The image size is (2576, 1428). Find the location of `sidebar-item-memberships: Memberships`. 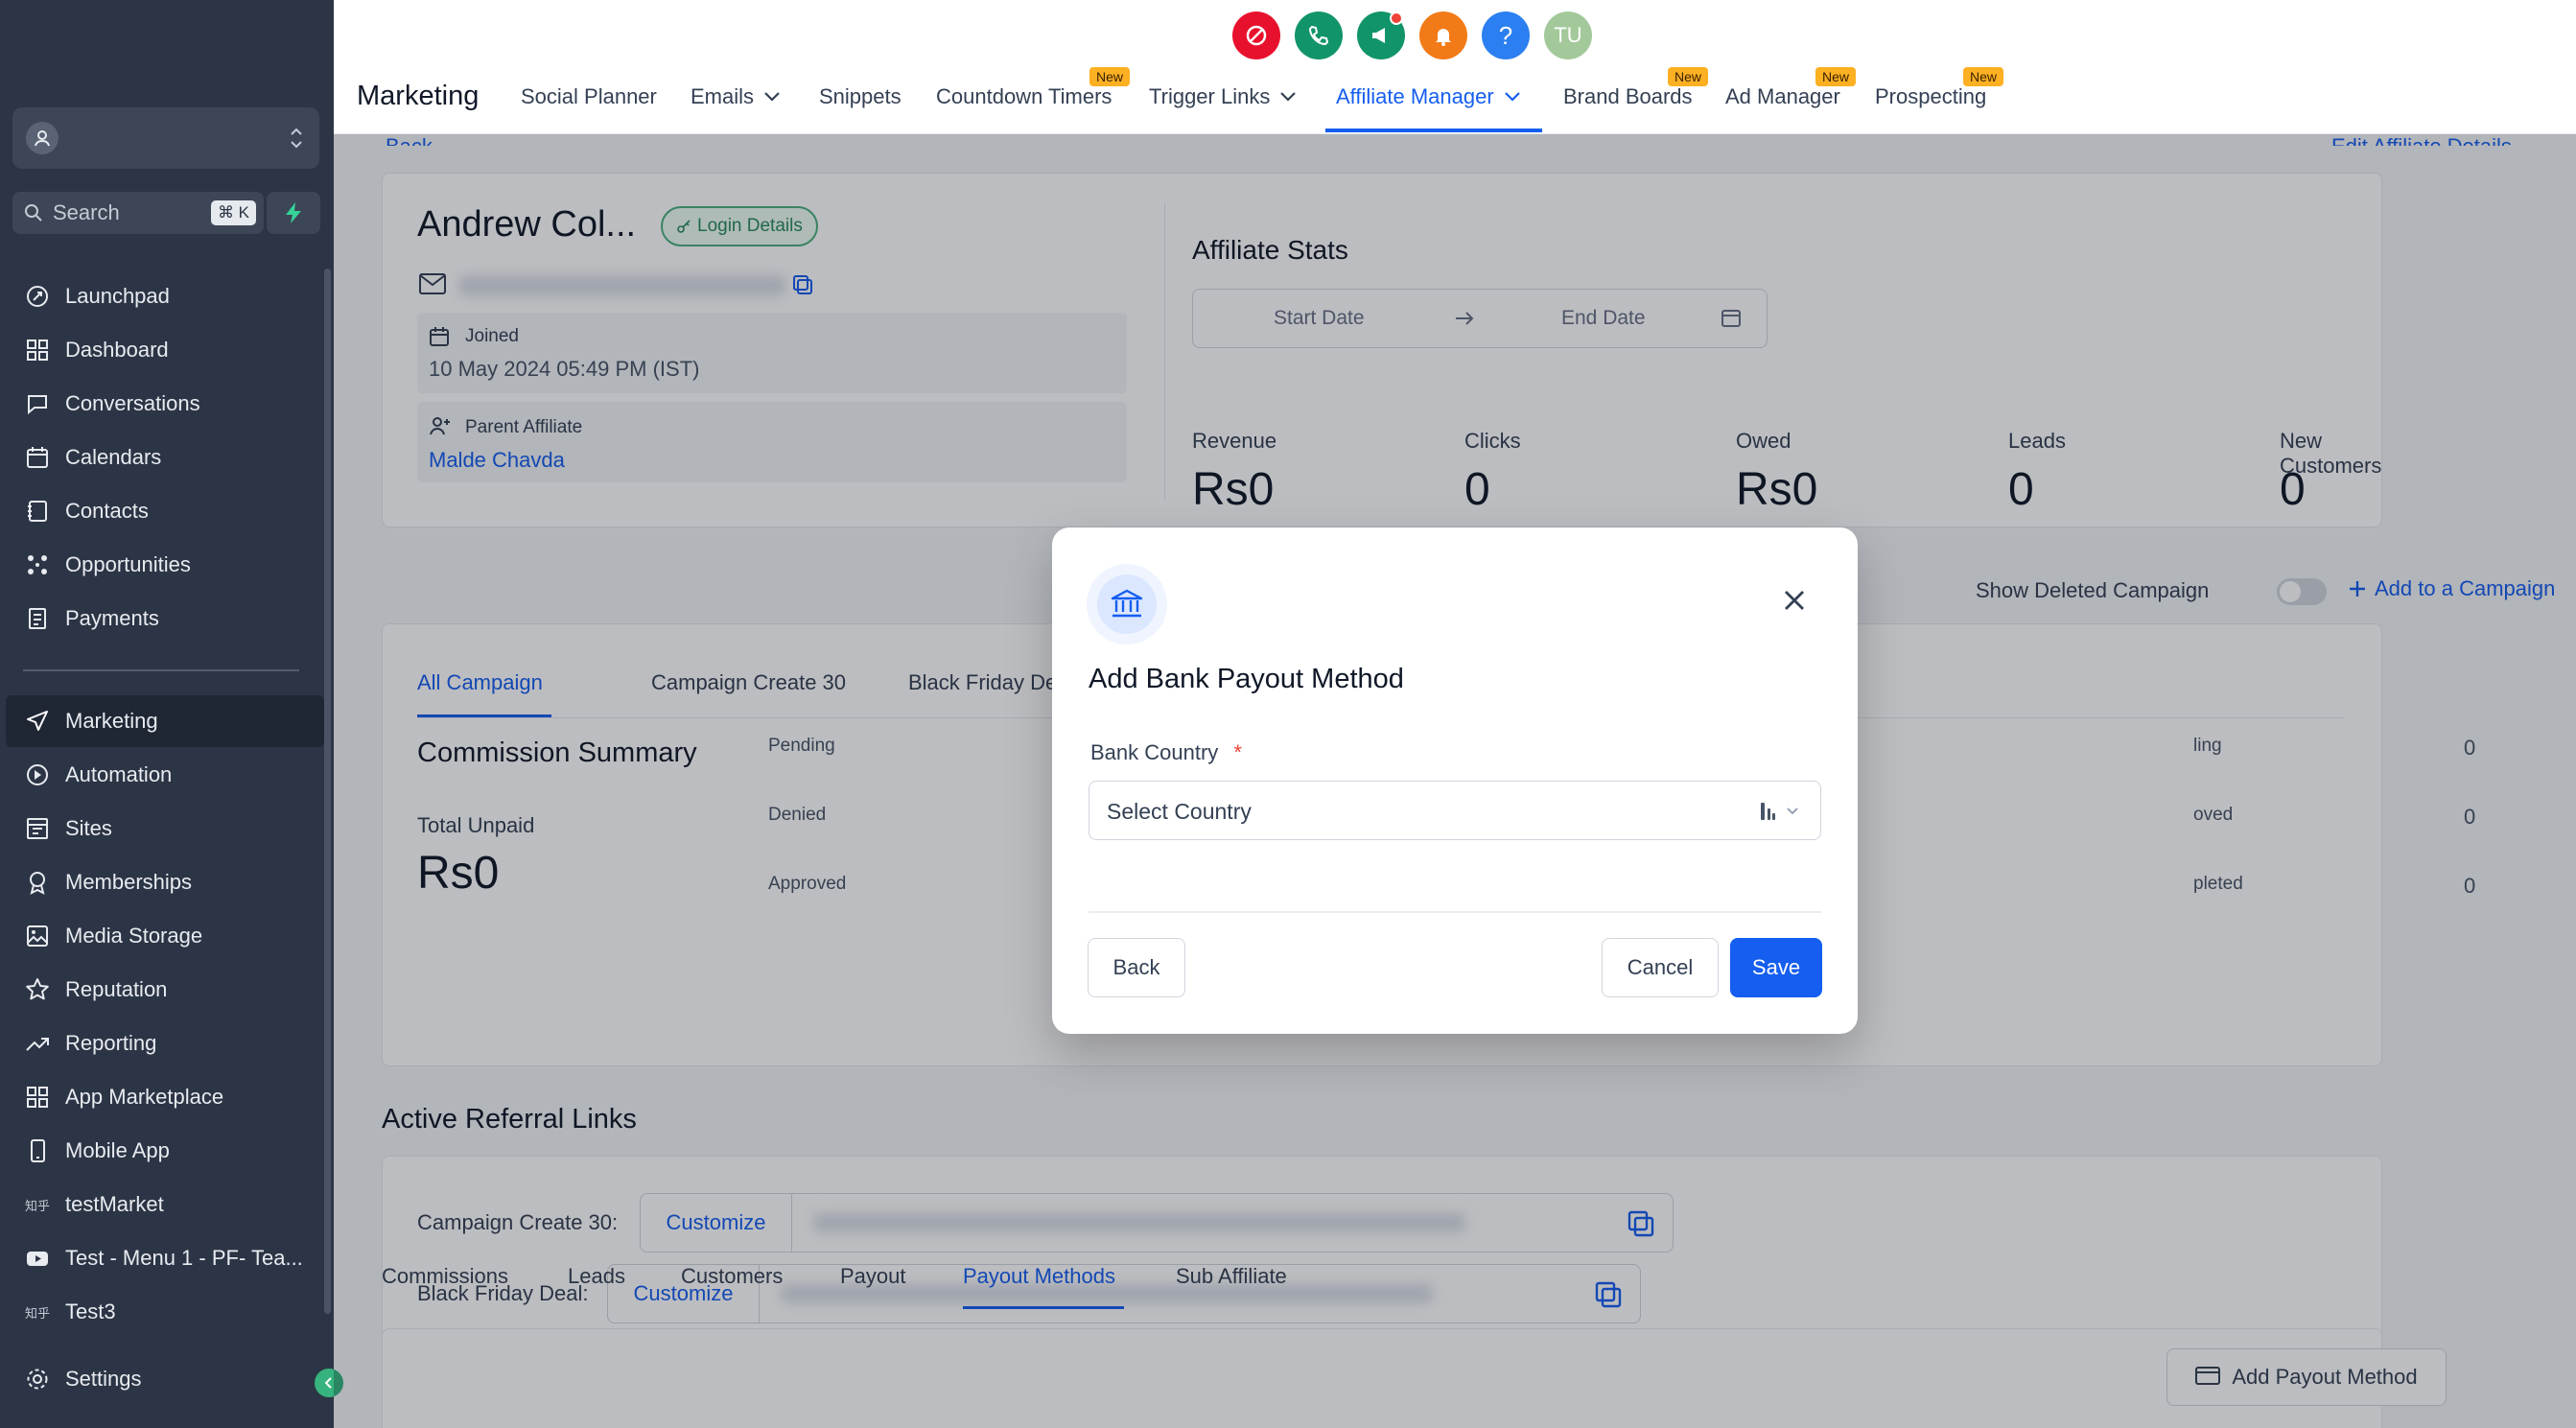

sidebar-item-memberships: Memberships is located at coordinates (162, 882).